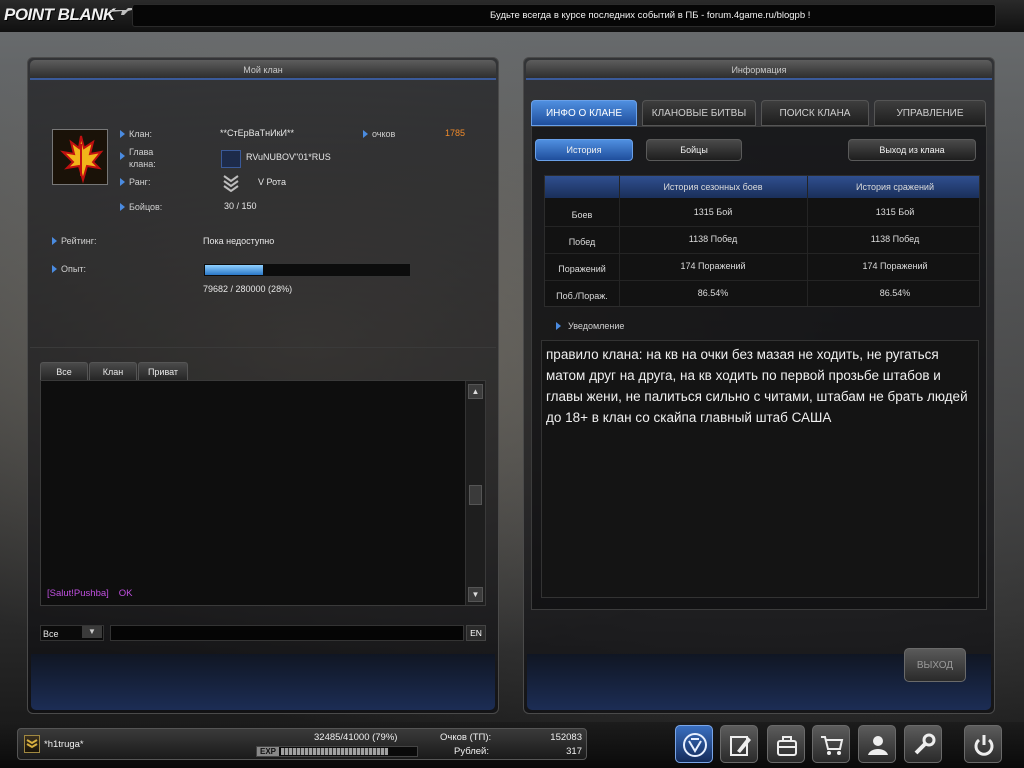 This screenshot has height=768, width=1024. I want to click on chat-input-row: Все ▼ EN, so click(263, 633).